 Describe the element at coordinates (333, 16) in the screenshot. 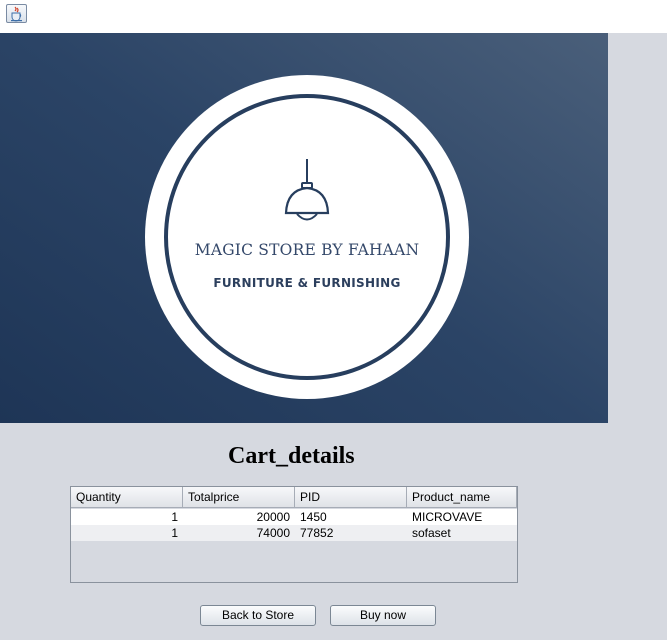

I see `window-titlebar` at that location.